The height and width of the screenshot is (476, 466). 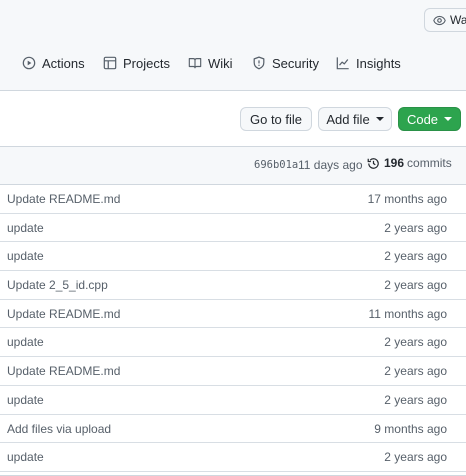 I want to click on tab-security-label: Security, so click(x=295, y=63).